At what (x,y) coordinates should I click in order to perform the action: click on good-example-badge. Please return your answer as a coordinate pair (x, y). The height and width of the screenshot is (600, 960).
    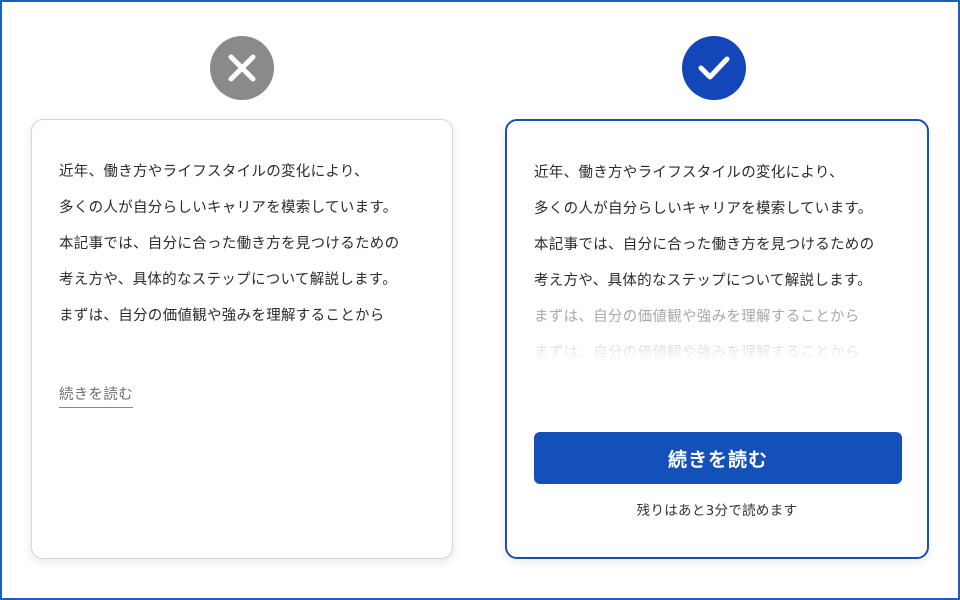
    Looking at the image, I should click on (714, 68).